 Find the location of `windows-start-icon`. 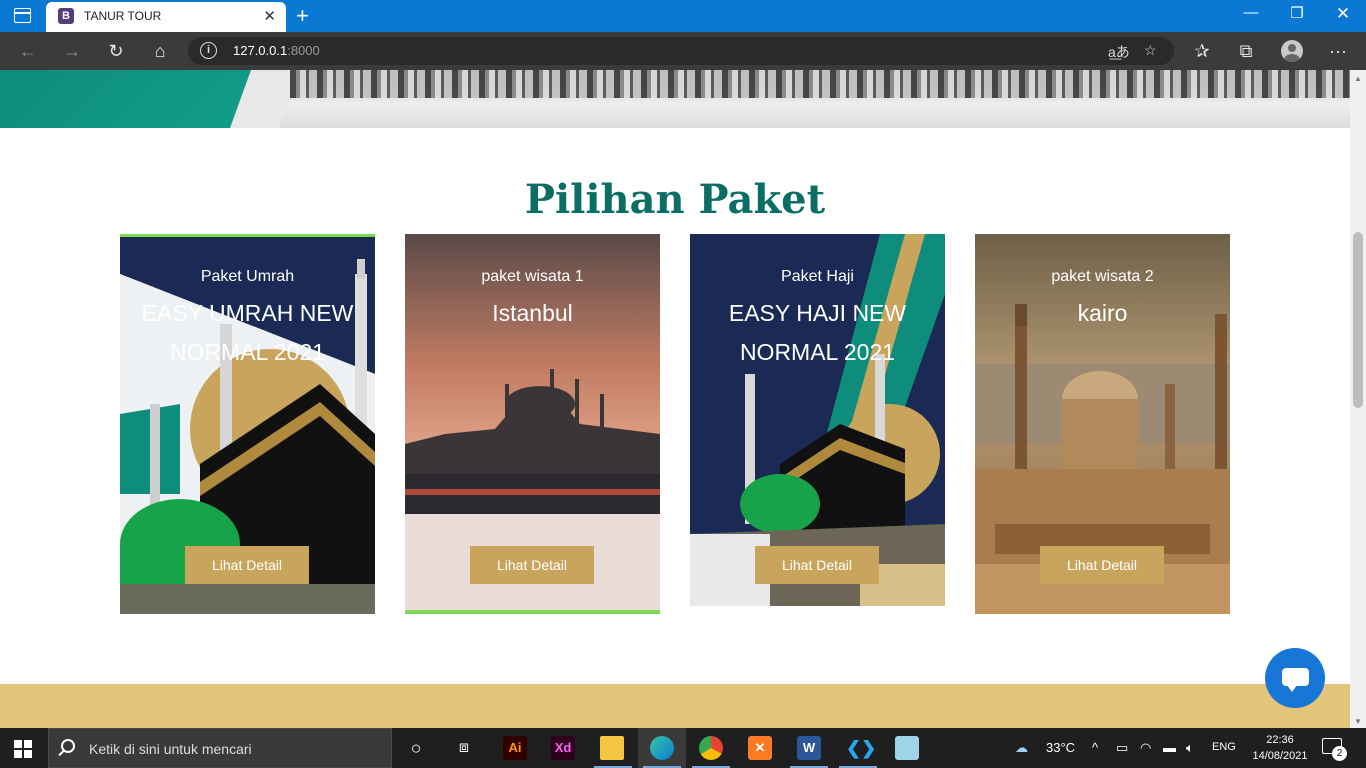

windows-start-icon is located at coordinates (23, 749).